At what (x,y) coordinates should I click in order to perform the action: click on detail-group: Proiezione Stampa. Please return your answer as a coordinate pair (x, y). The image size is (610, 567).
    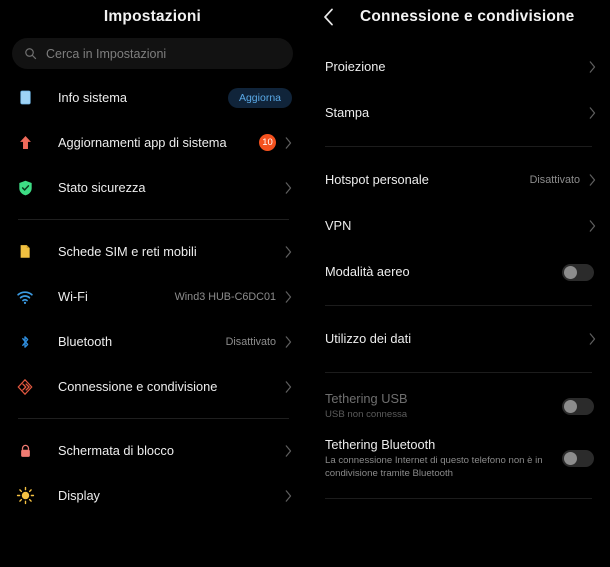
    Looking at the image, I should click on (457, 90).